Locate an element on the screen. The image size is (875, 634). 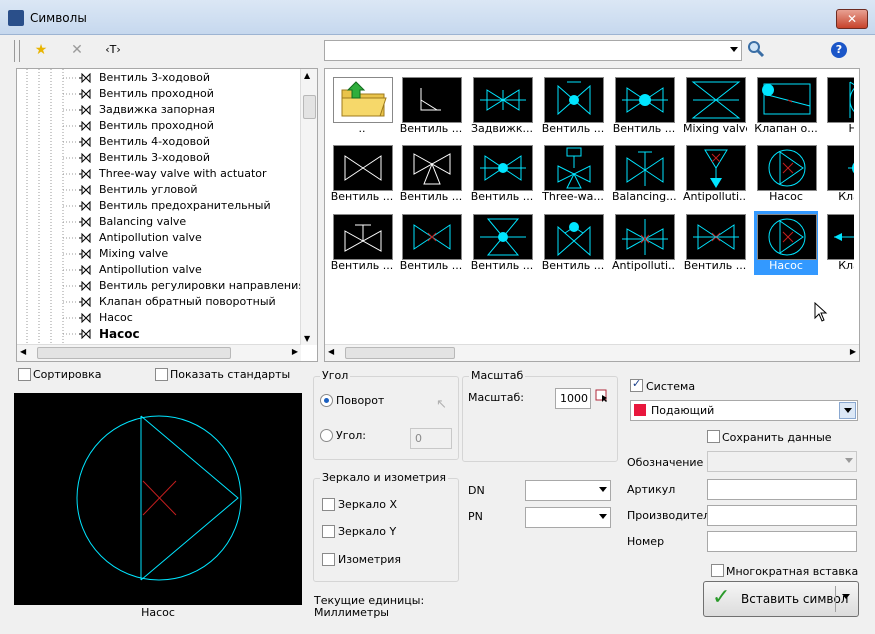
system-checkbox is located at coordinates (636, 384).